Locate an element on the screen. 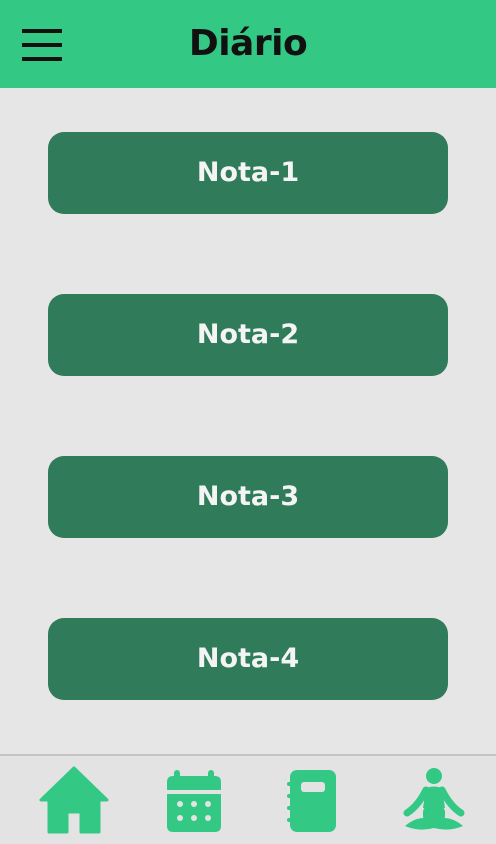 The image size is (496, 844). bottom-navigation is located at coordinates (248, 799).